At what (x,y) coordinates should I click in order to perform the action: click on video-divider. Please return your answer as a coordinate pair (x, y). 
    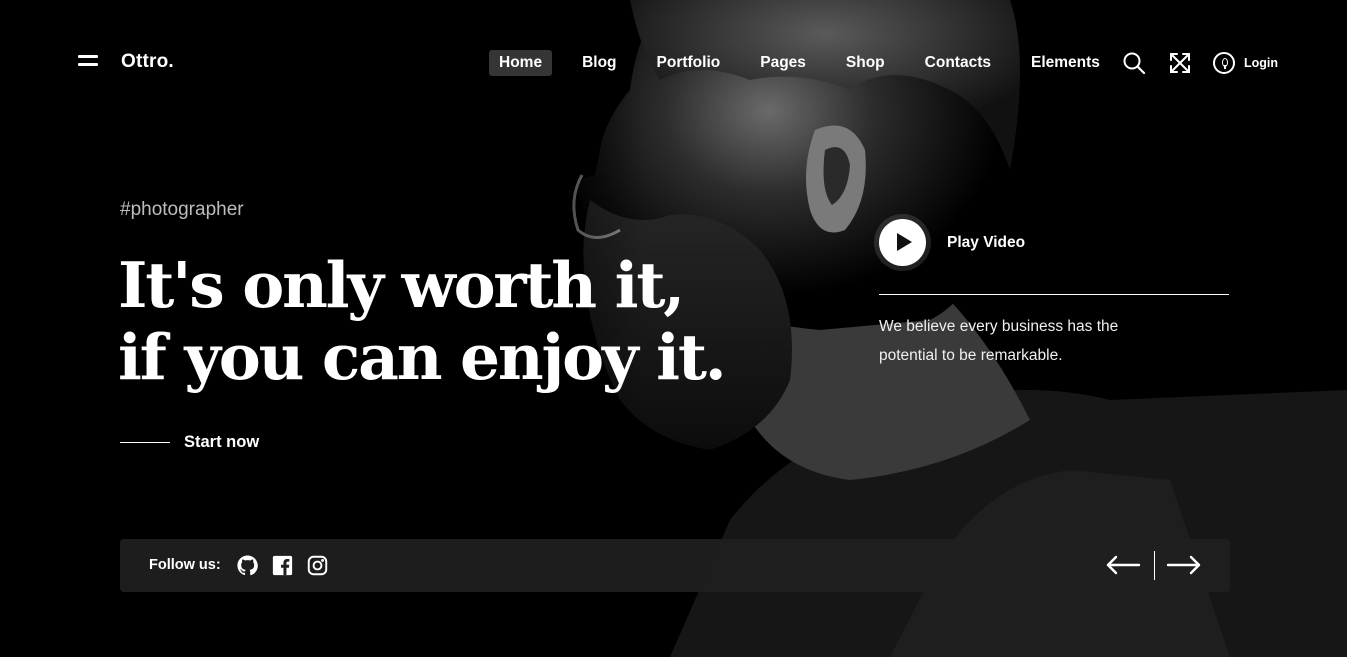
    Looking at the image, I should click on (1054, 294).